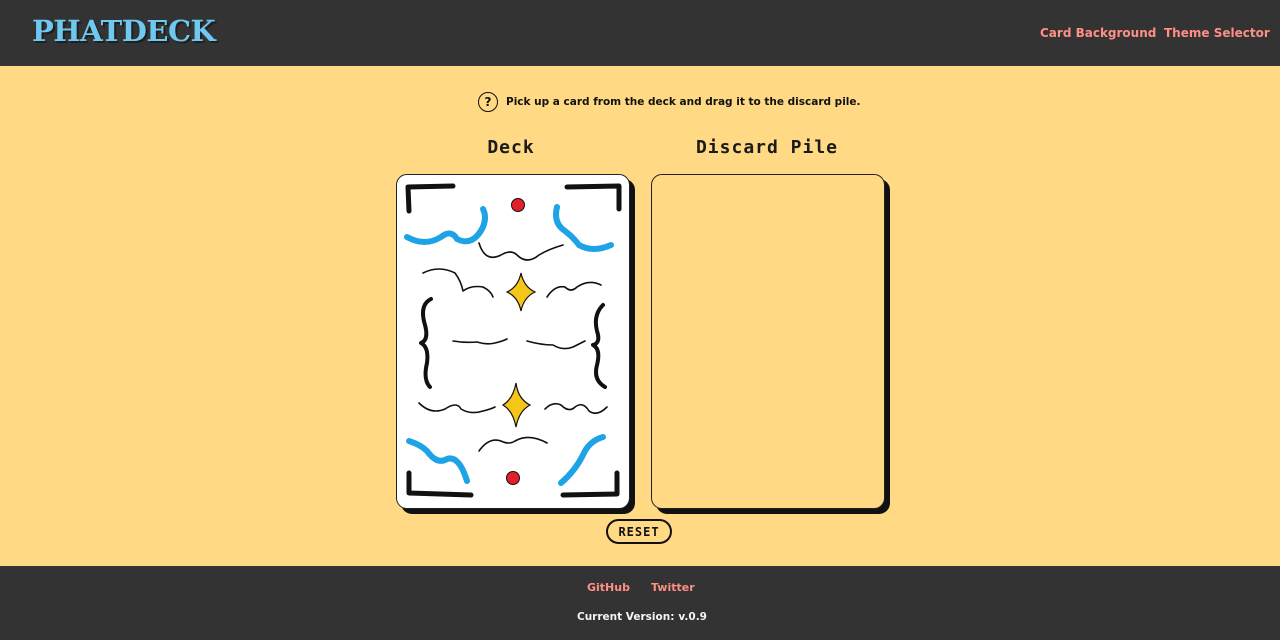 The height and width of the screenshot is (640, 1280). What do you see at coordinates (1217, 33) in the screenshot?
I see `theme-selector-link: Theme Selector` at bounding box center [1217, 33].